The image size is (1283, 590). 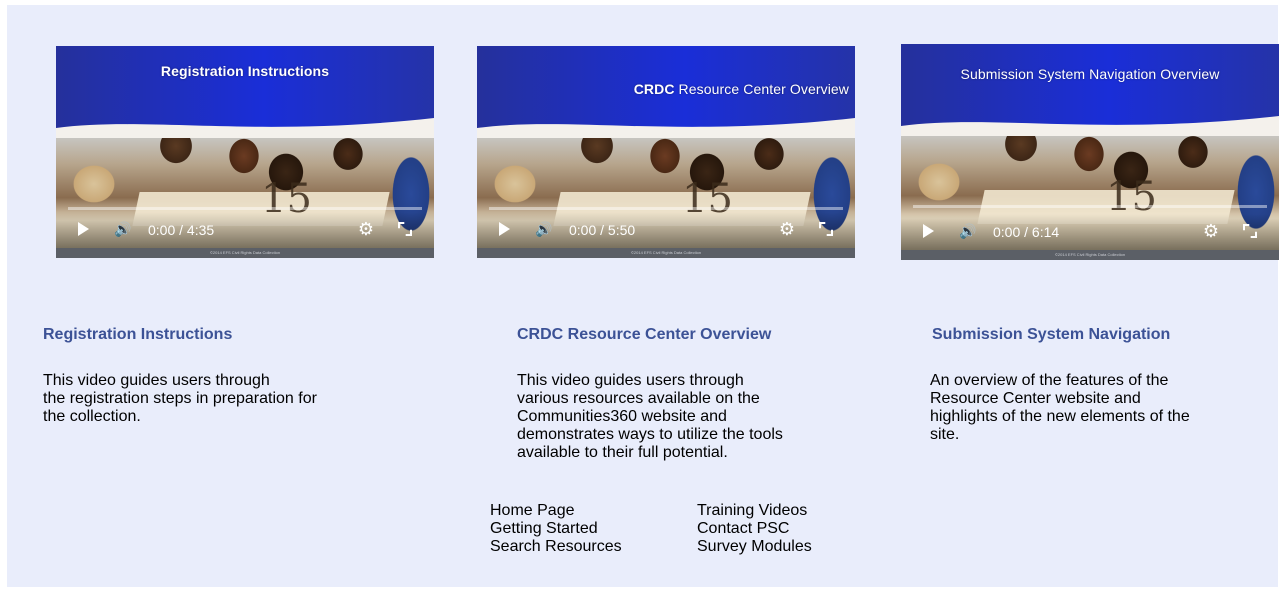 What do you see at coordinates (1026, 232) in the screenshot?
I see `video-time: 0:00 / 6:14` at bounding box center [1026, 232].